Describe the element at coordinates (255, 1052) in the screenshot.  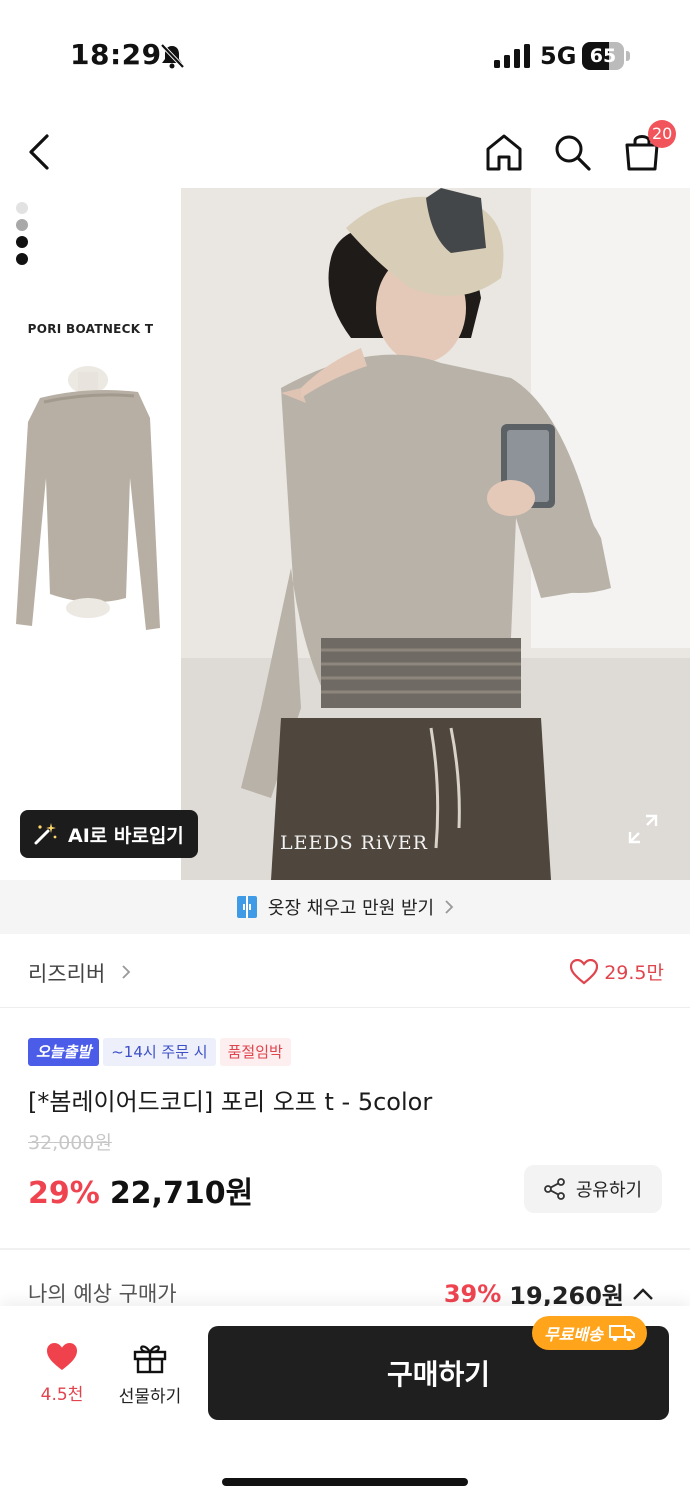
I see `low-stock-badge: 품절임박` at that location.